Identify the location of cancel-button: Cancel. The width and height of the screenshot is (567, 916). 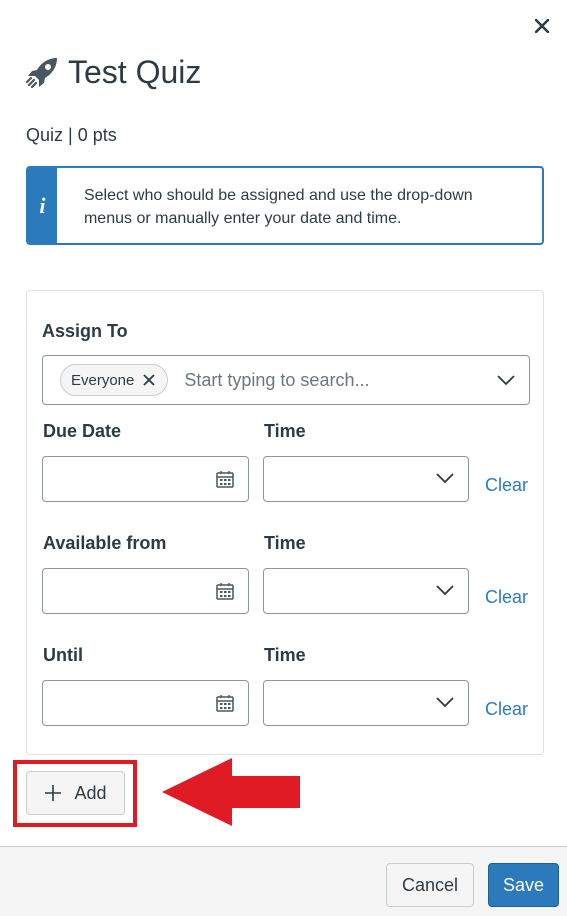
(430, 885).